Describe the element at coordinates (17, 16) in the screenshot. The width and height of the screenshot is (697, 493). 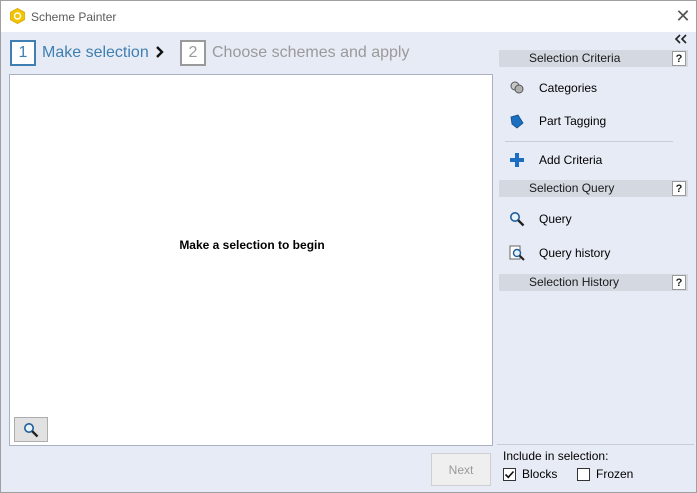
I see `app-hexagon-icon` at that location.